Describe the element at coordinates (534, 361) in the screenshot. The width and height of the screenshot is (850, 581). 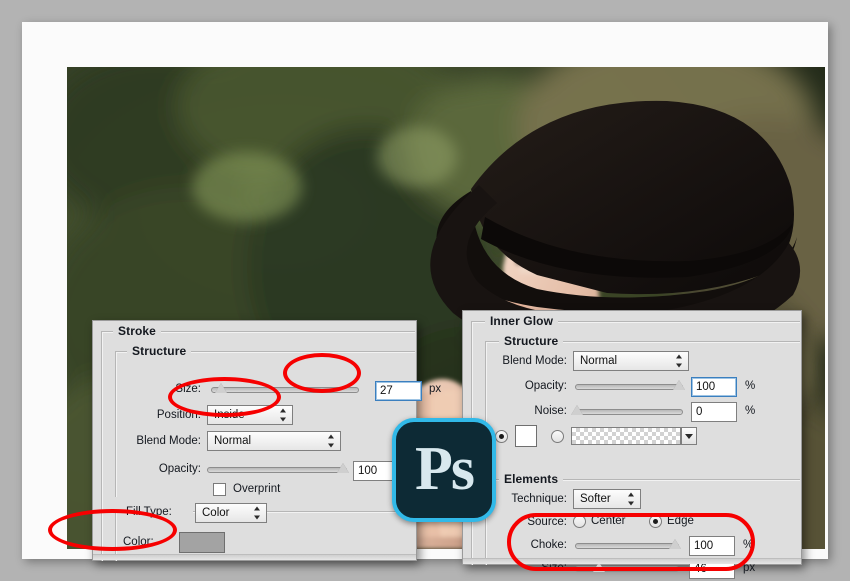
I see `inner-glow-blend-mode-label: Blend Mode:` at that location.